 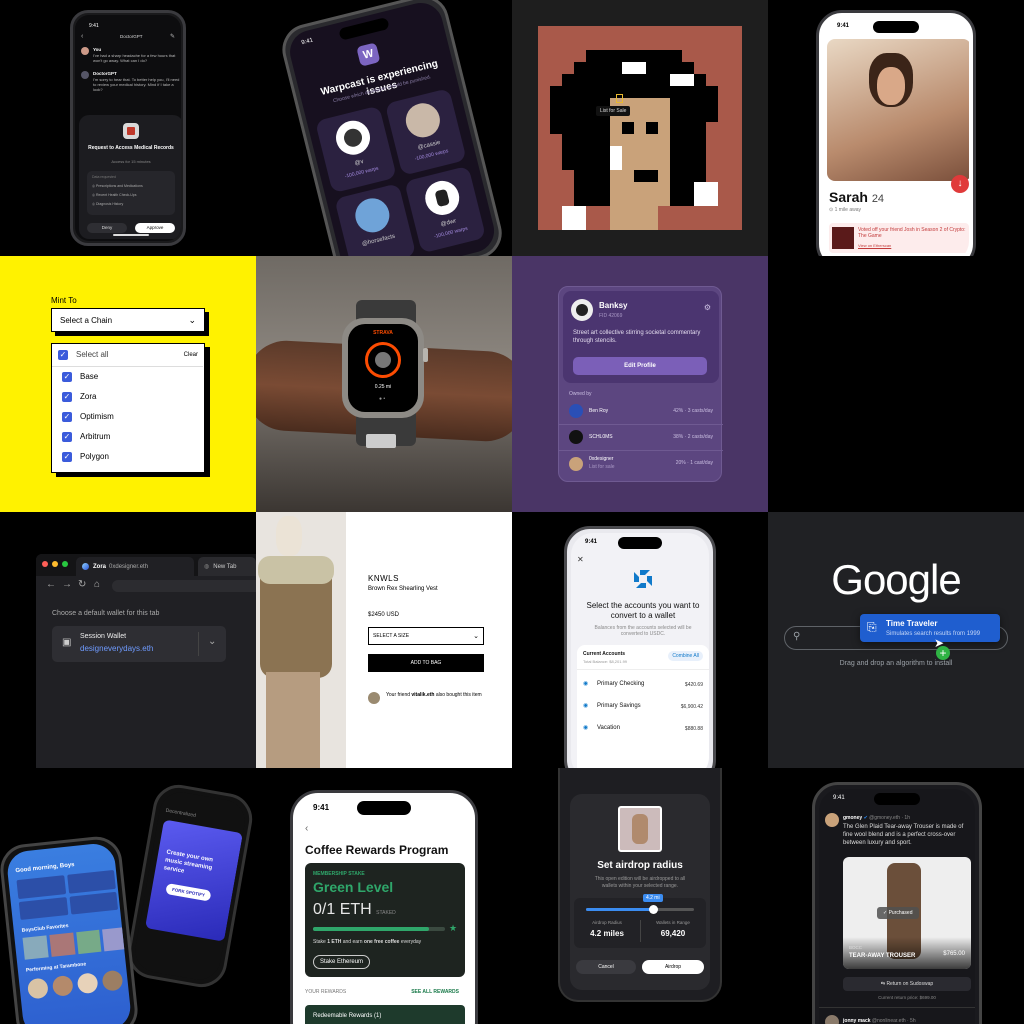 I want to click on reject-icon: ↓, so click(x=960, y=184).